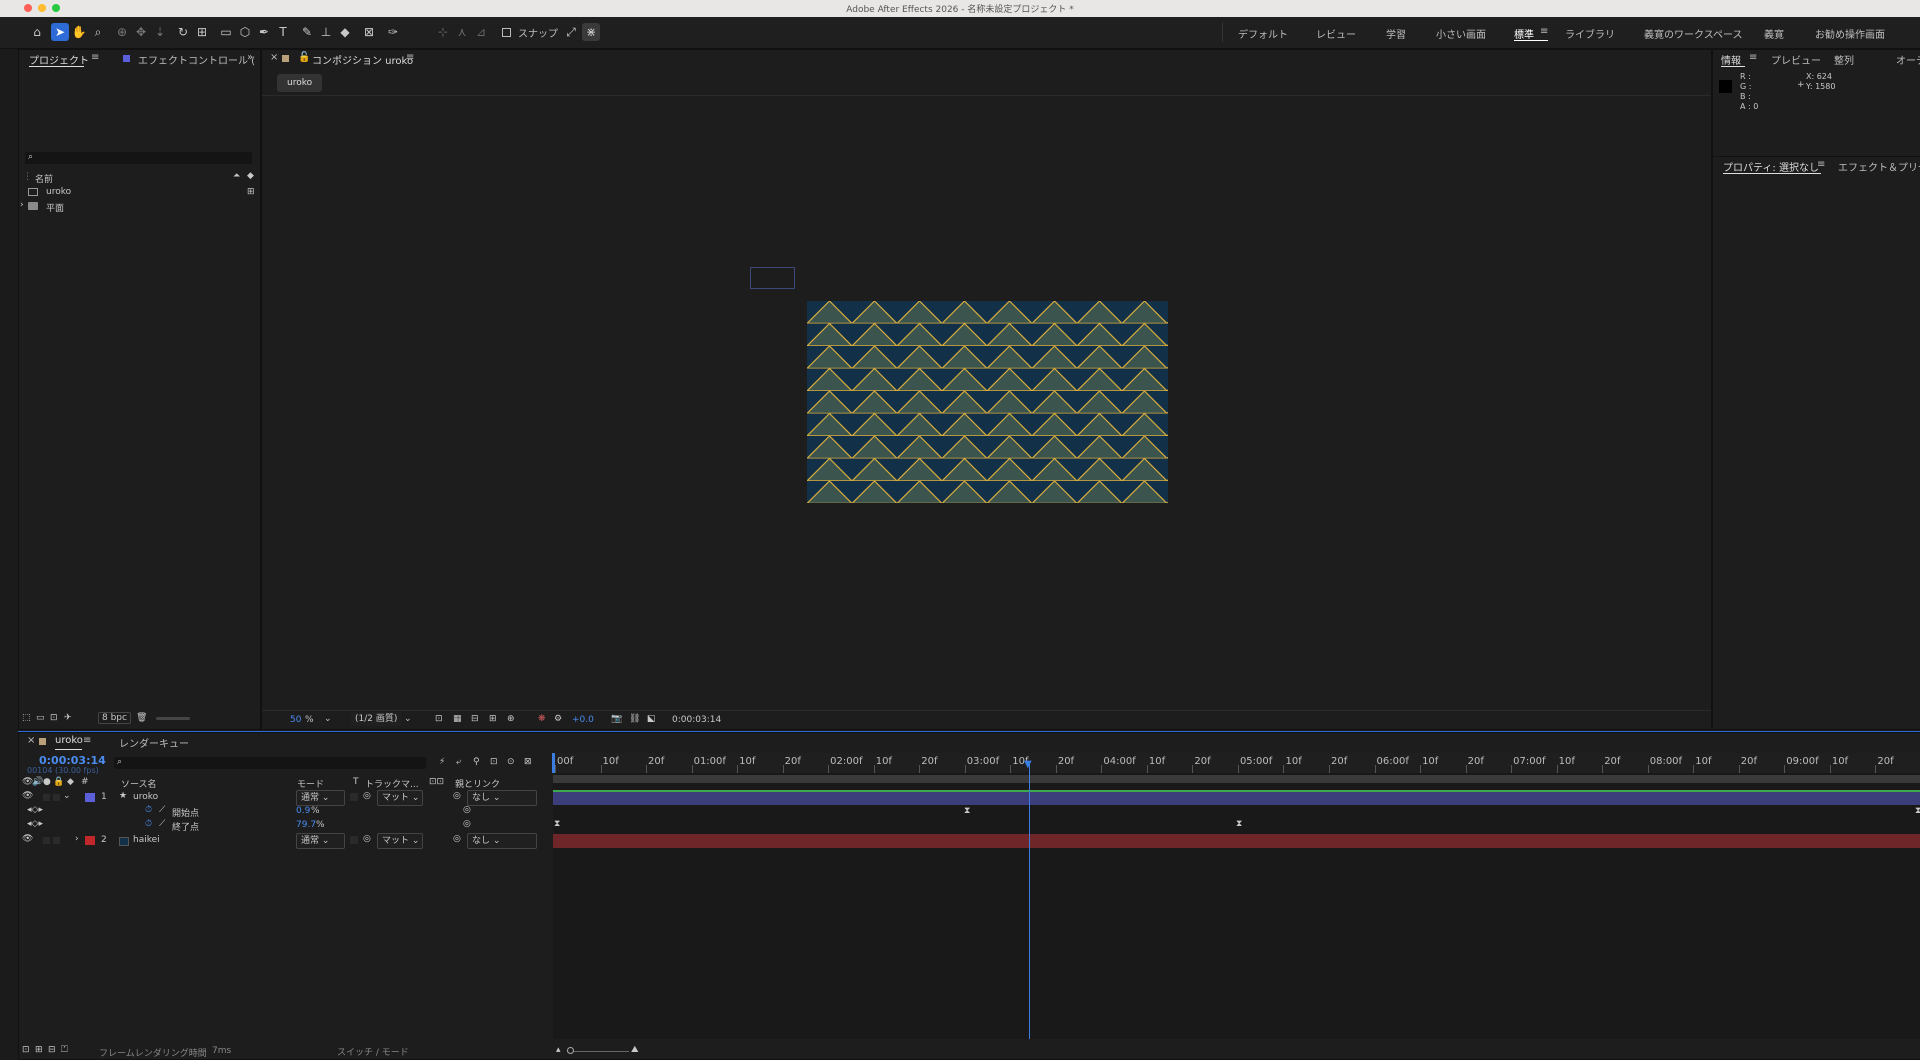  I want to click on disclosure-arrow-icon: ›, so click(22, 205).